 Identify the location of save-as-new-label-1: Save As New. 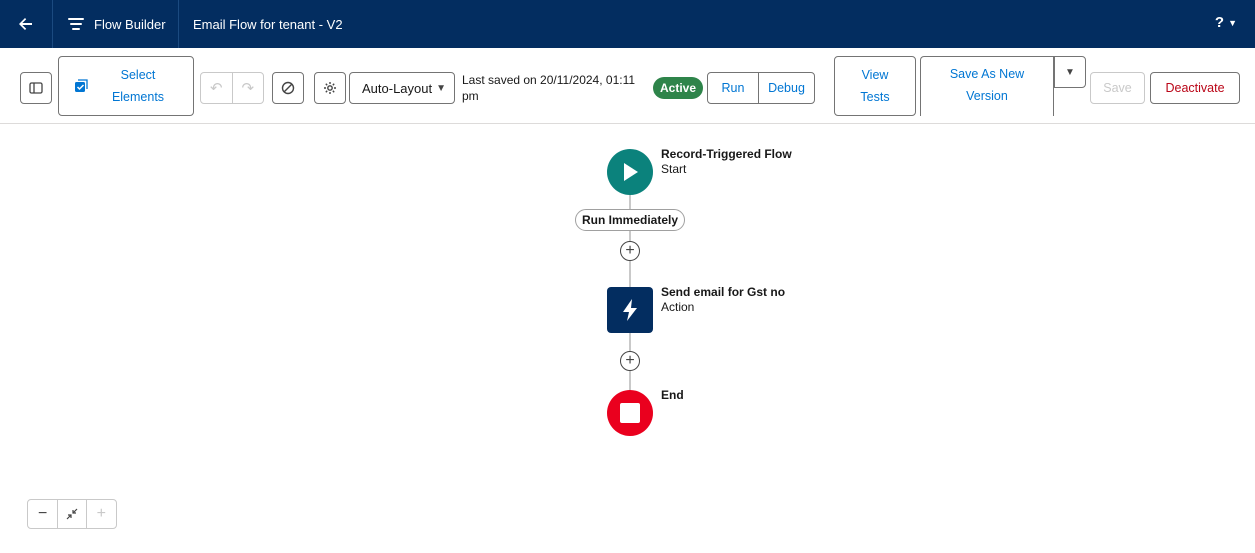
(987, 74).